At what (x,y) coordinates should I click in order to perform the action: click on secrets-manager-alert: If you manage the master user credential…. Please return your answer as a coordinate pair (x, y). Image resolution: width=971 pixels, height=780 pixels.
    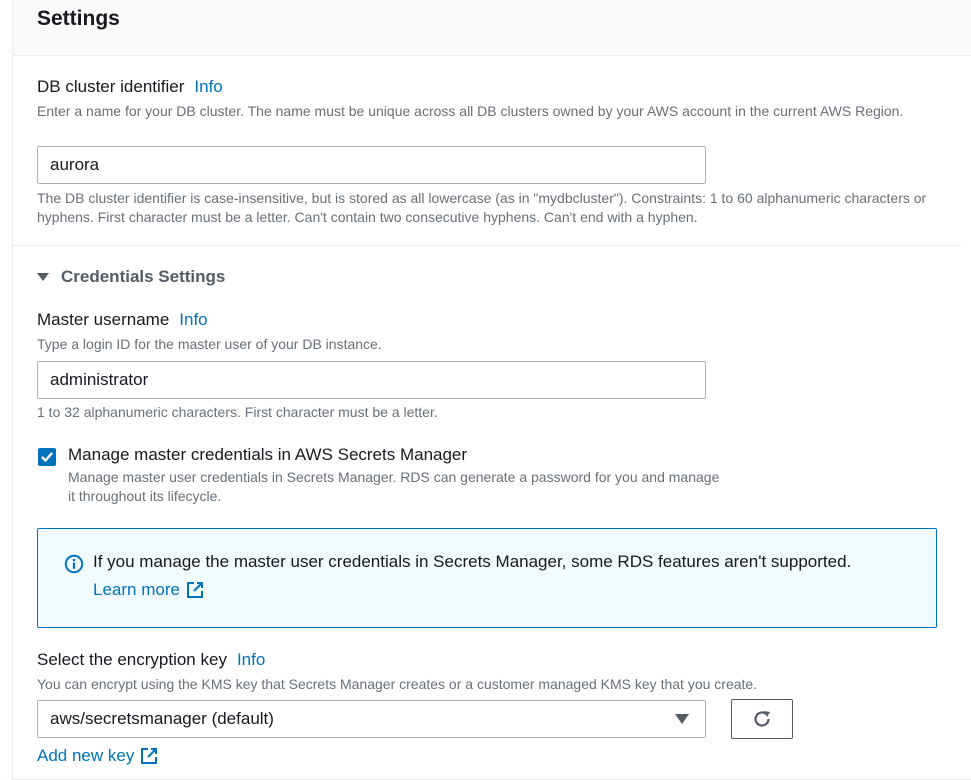
    Looking at the image, I should click on (487, 578).